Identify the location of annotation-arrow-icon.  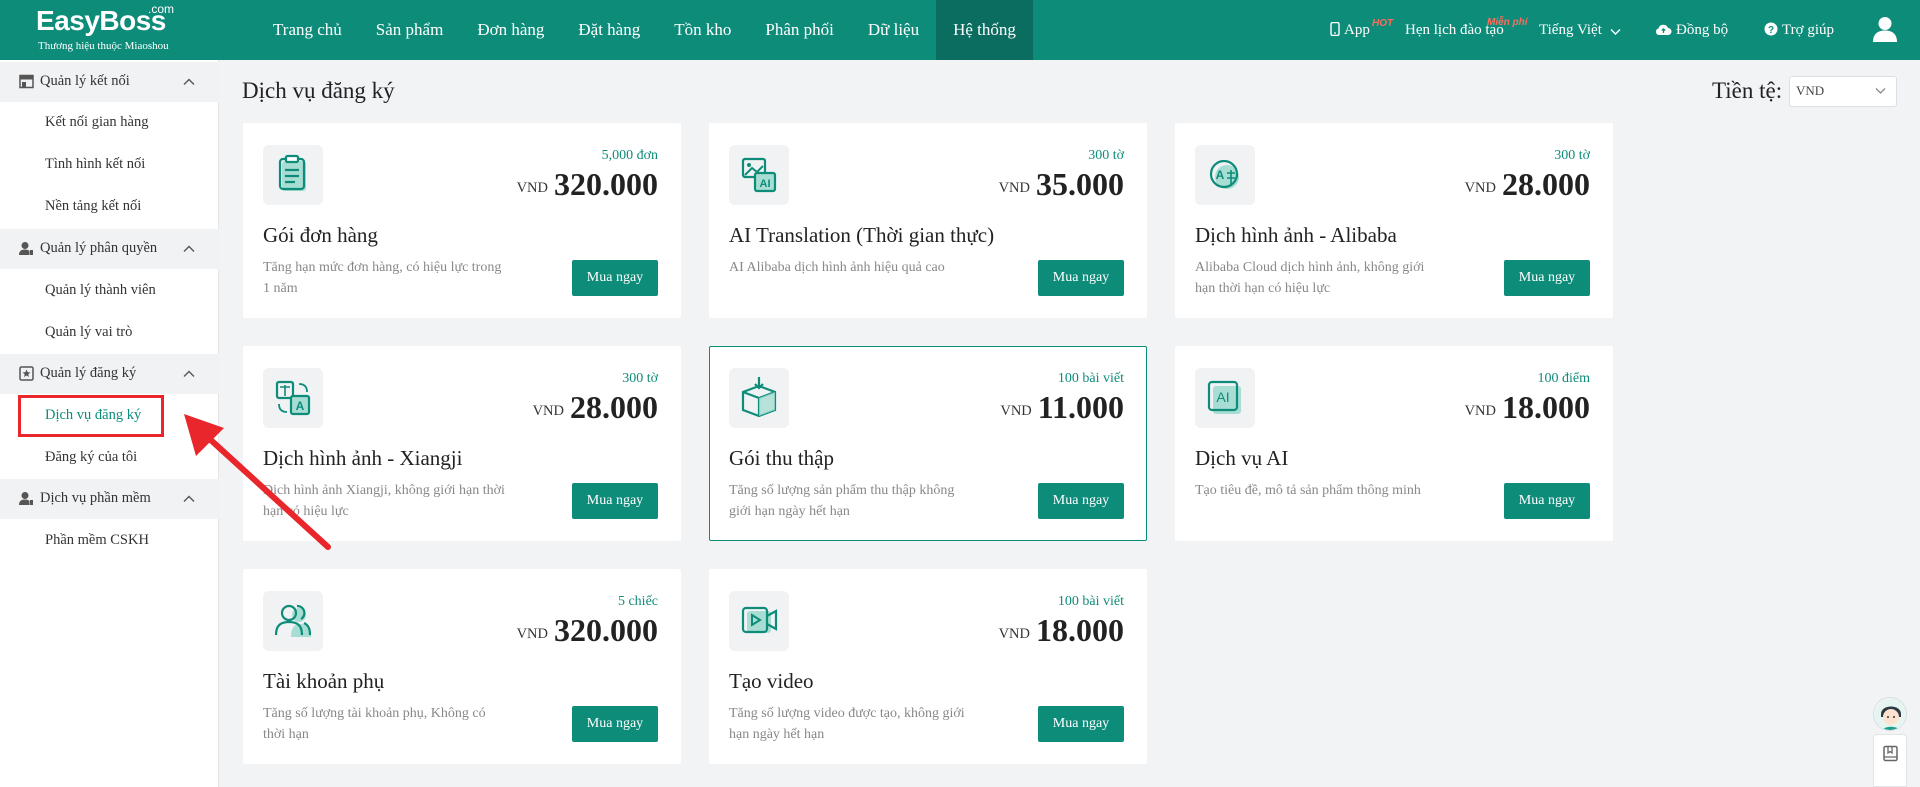
(257, 482).